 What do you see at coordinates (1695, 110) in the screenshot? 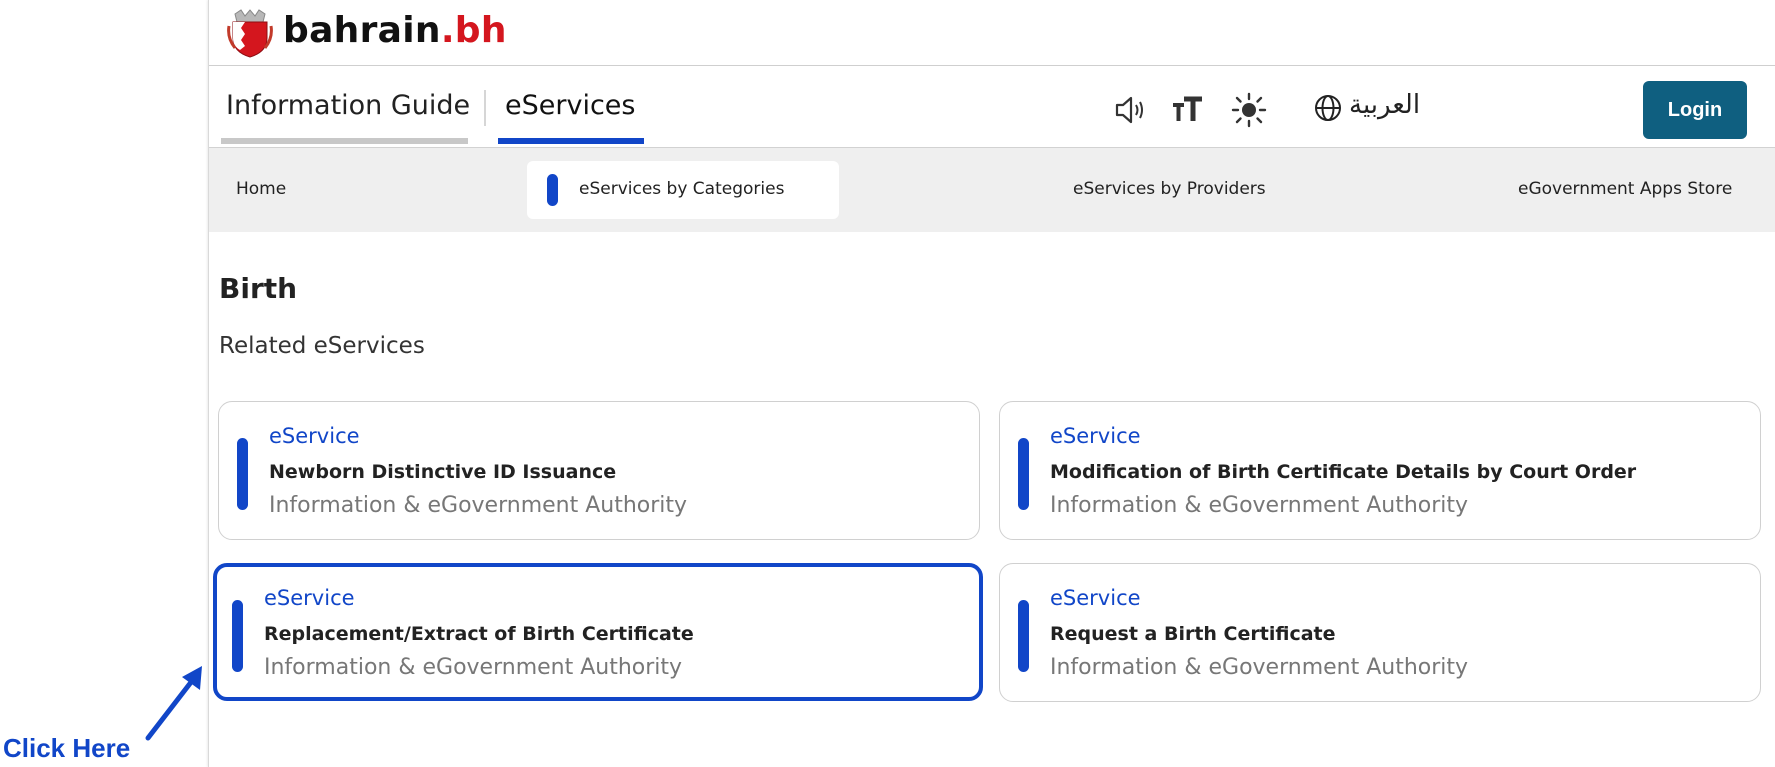
I see `login-button: Login` at bounding box center [1695, 110].